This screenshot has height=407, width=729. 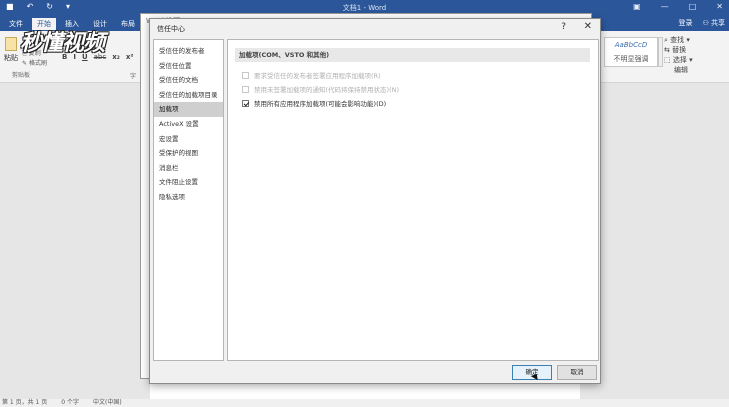 What do you see at coordinates (660, 52) in the screenshot?
I see `styles-gallery-scroll` at bounding box center [660, 52].